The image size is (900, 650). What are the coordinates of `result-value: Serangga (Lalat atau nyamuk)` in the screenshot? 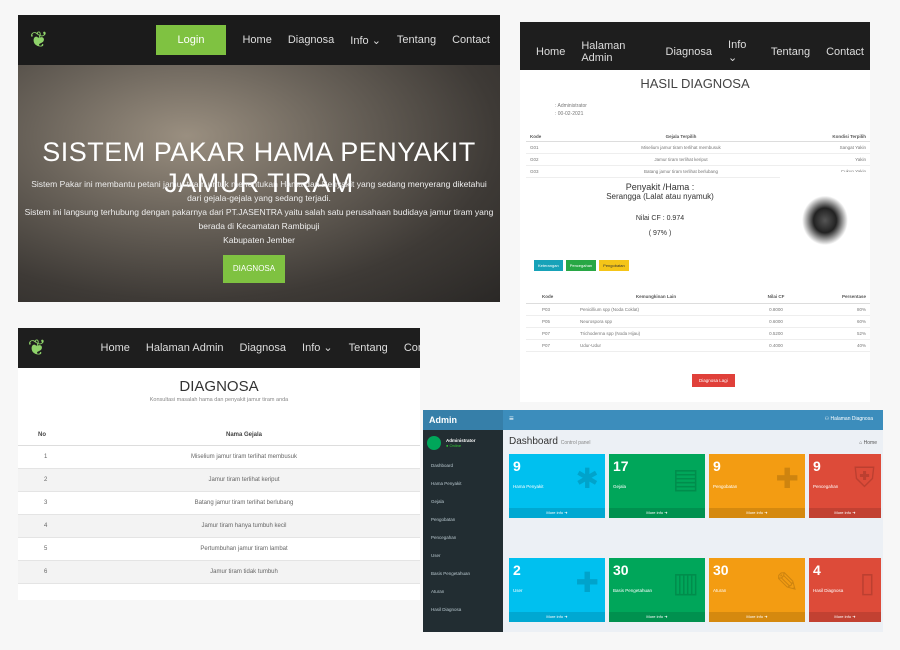 It's located at (660, 196).